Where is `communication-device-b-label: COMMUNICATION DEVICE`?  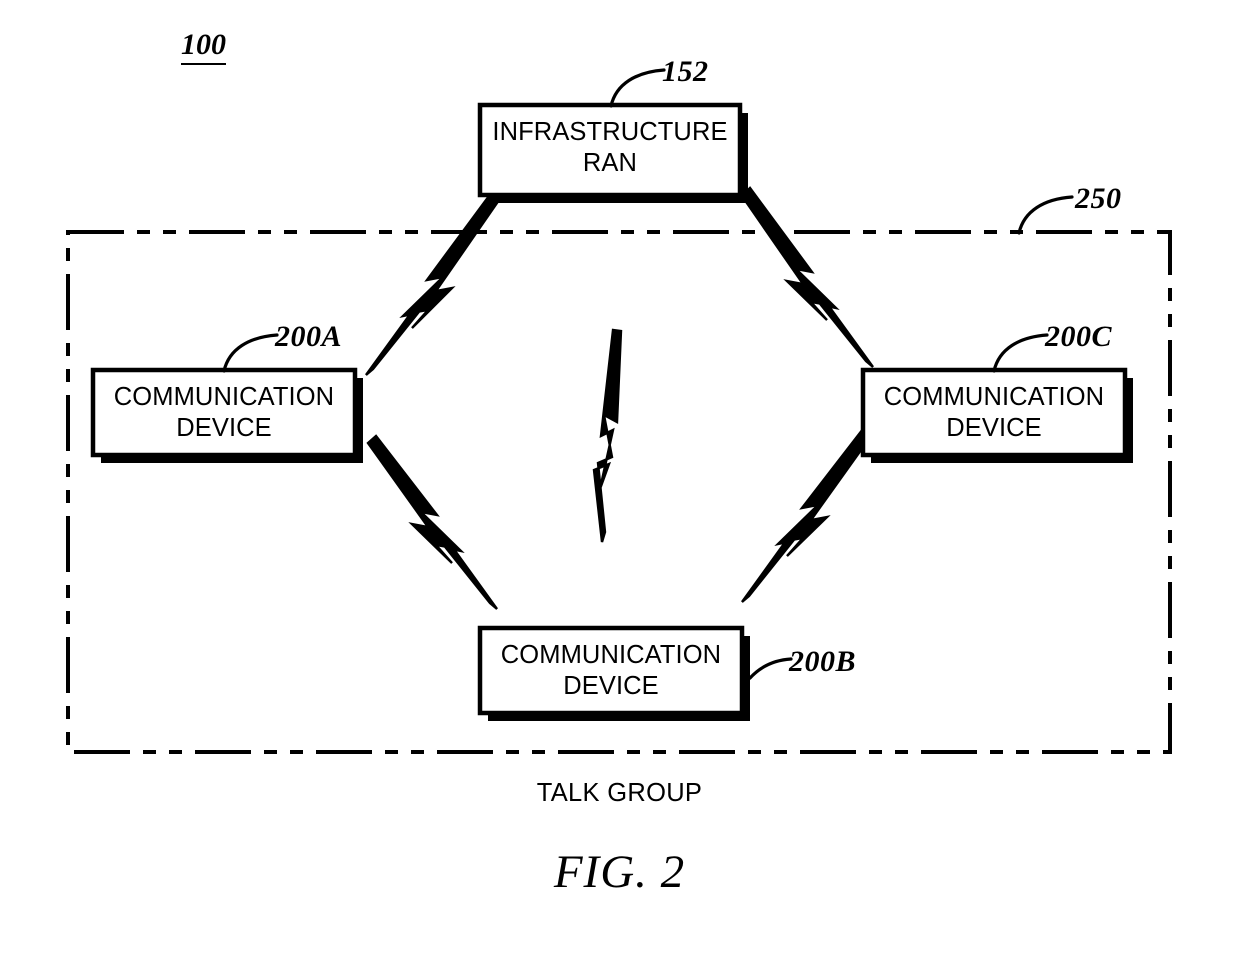
communication-device-b-label: COMMUNICATION DEVICE is located at coordinates (611, 670).